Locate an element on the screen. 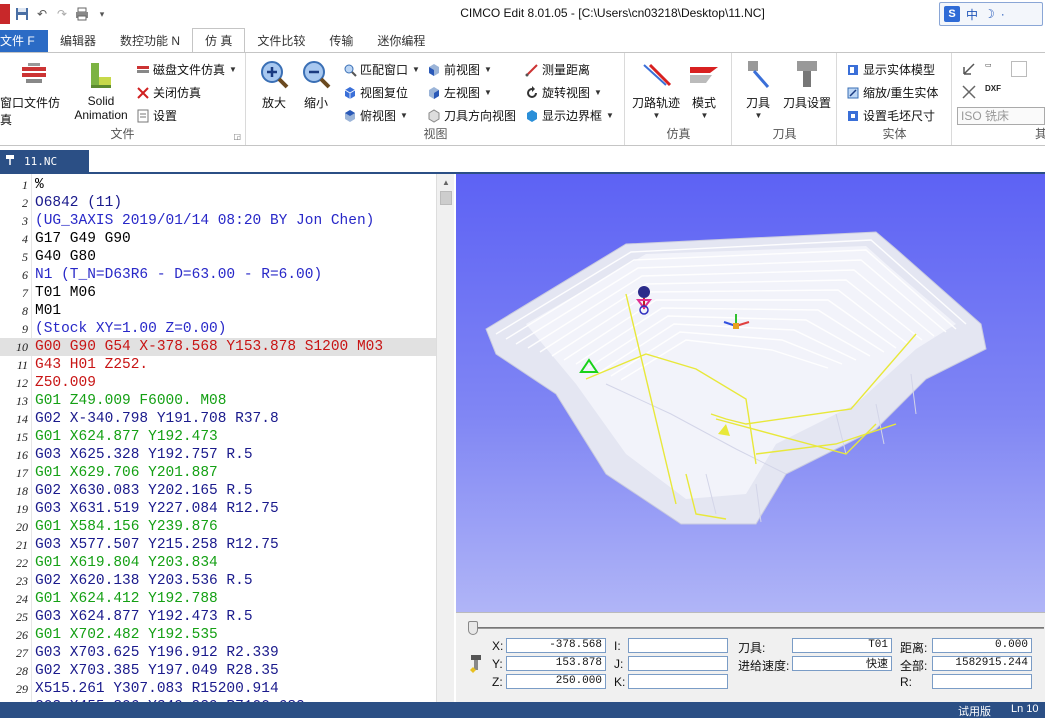 The image size is (1045, 719). code-line: 17 G01 X629.706 Y201.887 is located at coordinates (218, 473).